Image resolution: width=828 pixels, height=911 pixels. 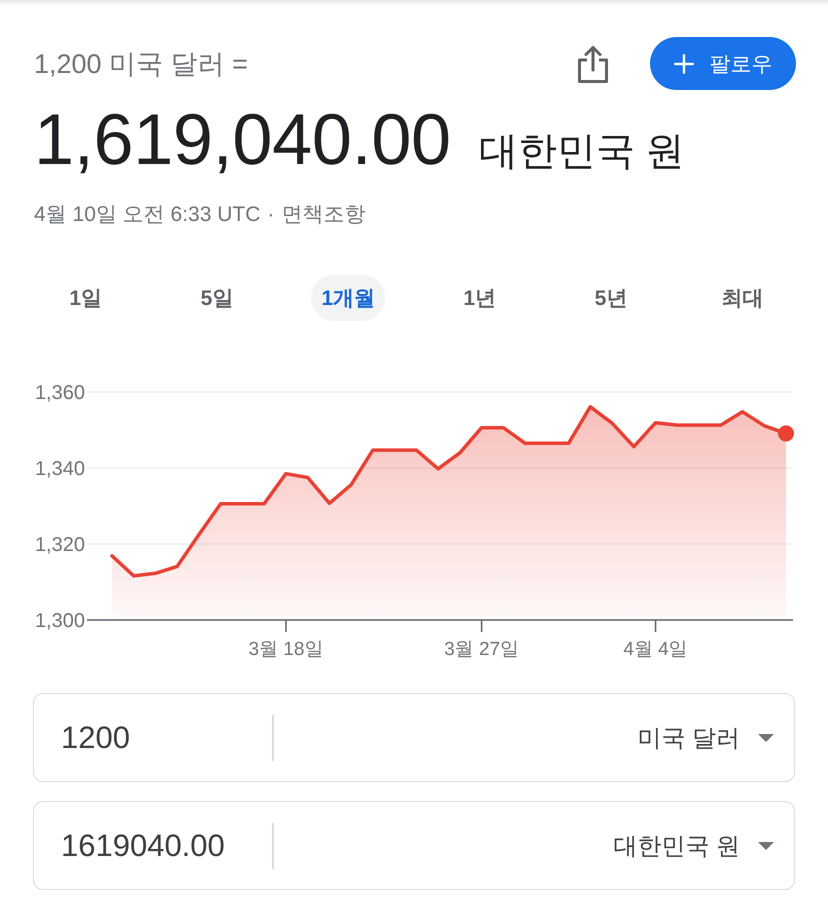 I want to click on range-tab: 1일, so click(x=85, y=298).